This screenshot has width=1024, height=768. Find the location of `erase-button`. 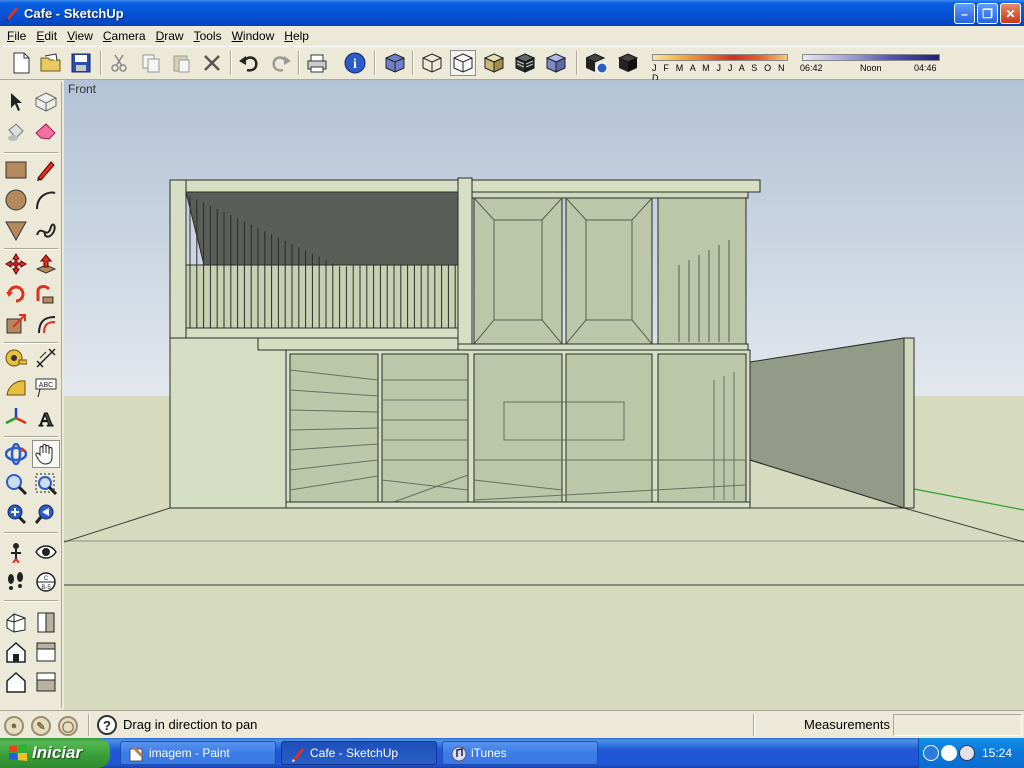

erase-button is located at coordinates (212, 63).